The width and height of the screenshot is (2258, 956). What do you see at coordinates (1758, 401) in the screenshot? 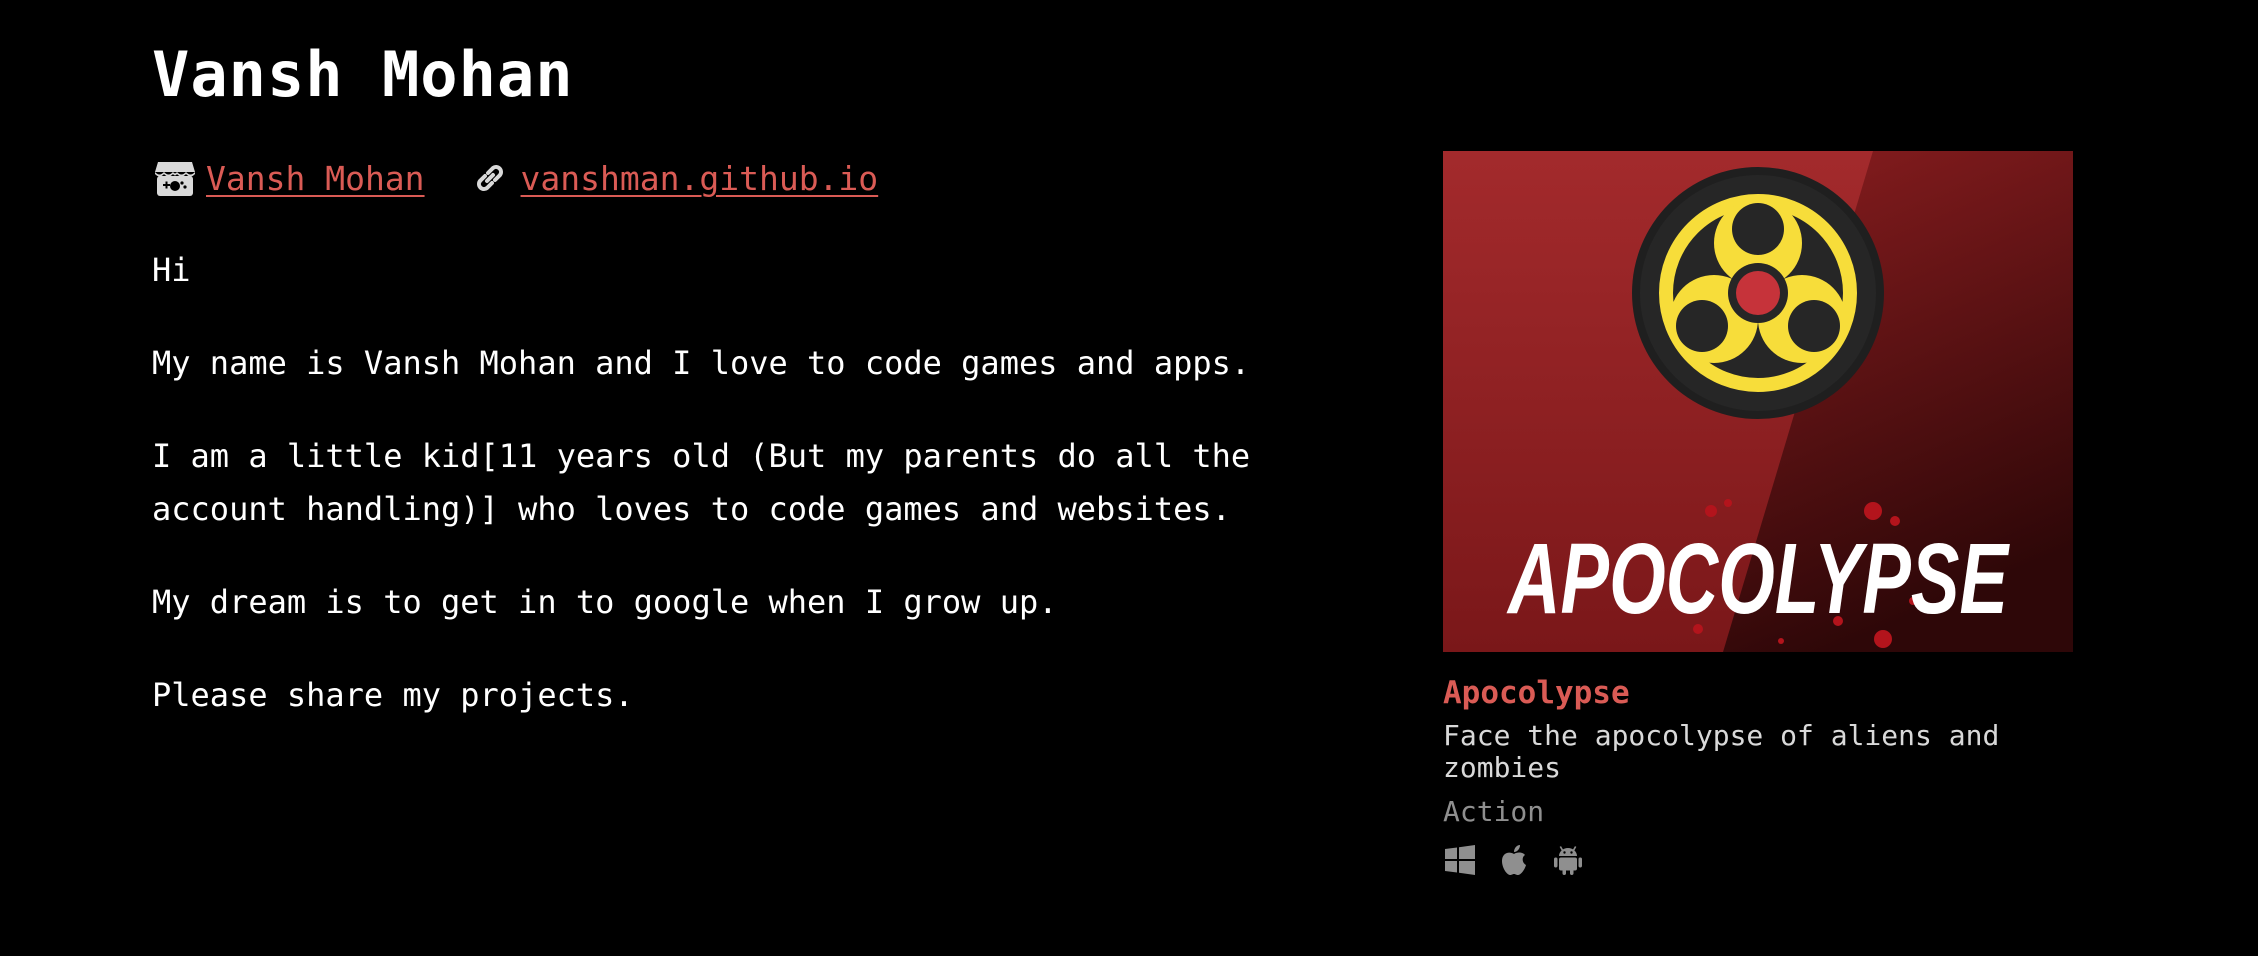
I see `game-thumbnail: APOCOLYPSE` at bounding box center [1758, 401].